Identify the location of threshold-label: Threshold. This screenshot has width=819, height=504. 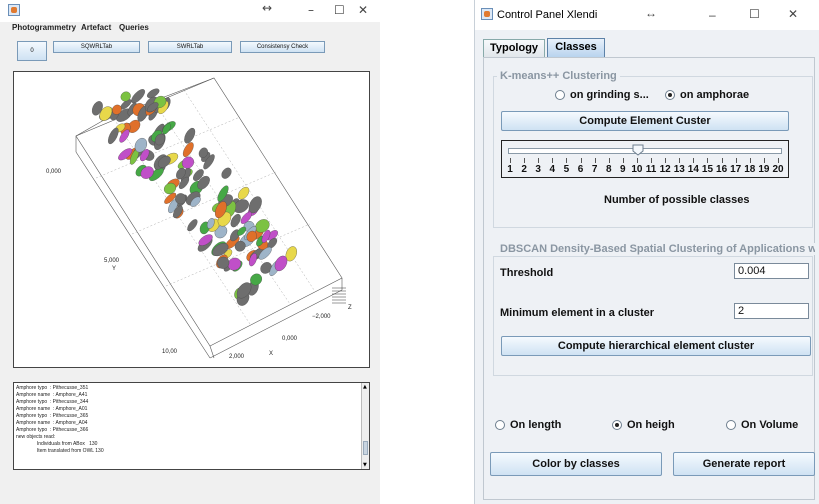
(527, 273).